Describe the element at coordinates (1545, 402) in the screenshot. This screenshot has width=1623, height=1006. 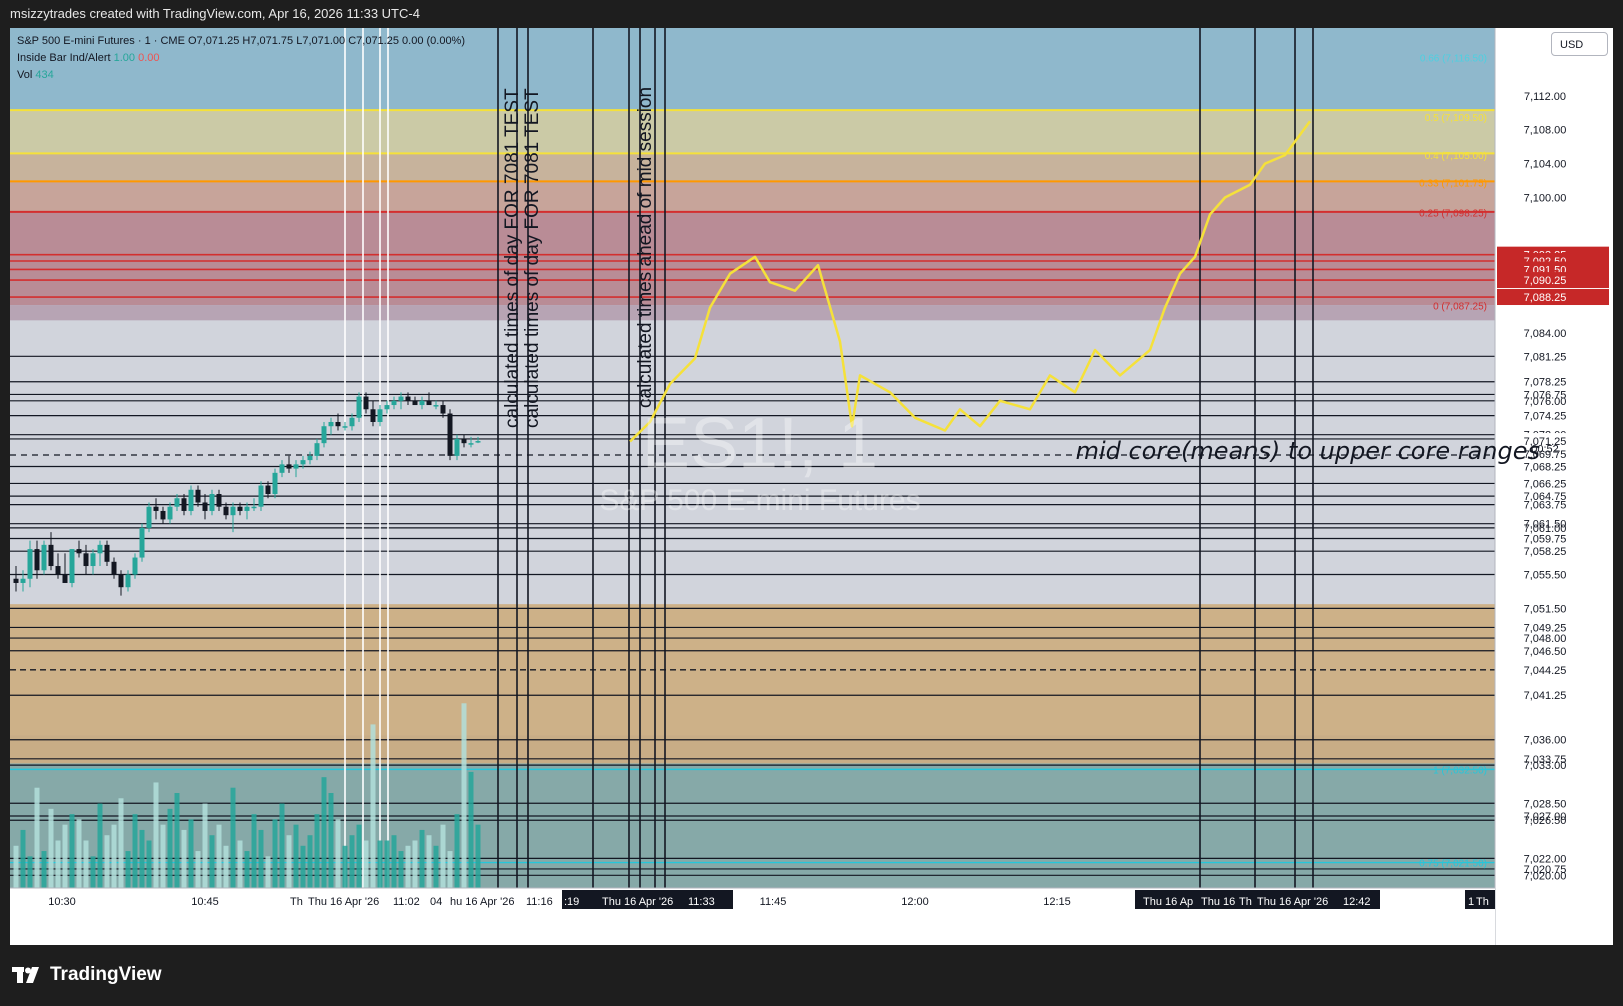
I see `price-label-8: 7,076.00` at that location.